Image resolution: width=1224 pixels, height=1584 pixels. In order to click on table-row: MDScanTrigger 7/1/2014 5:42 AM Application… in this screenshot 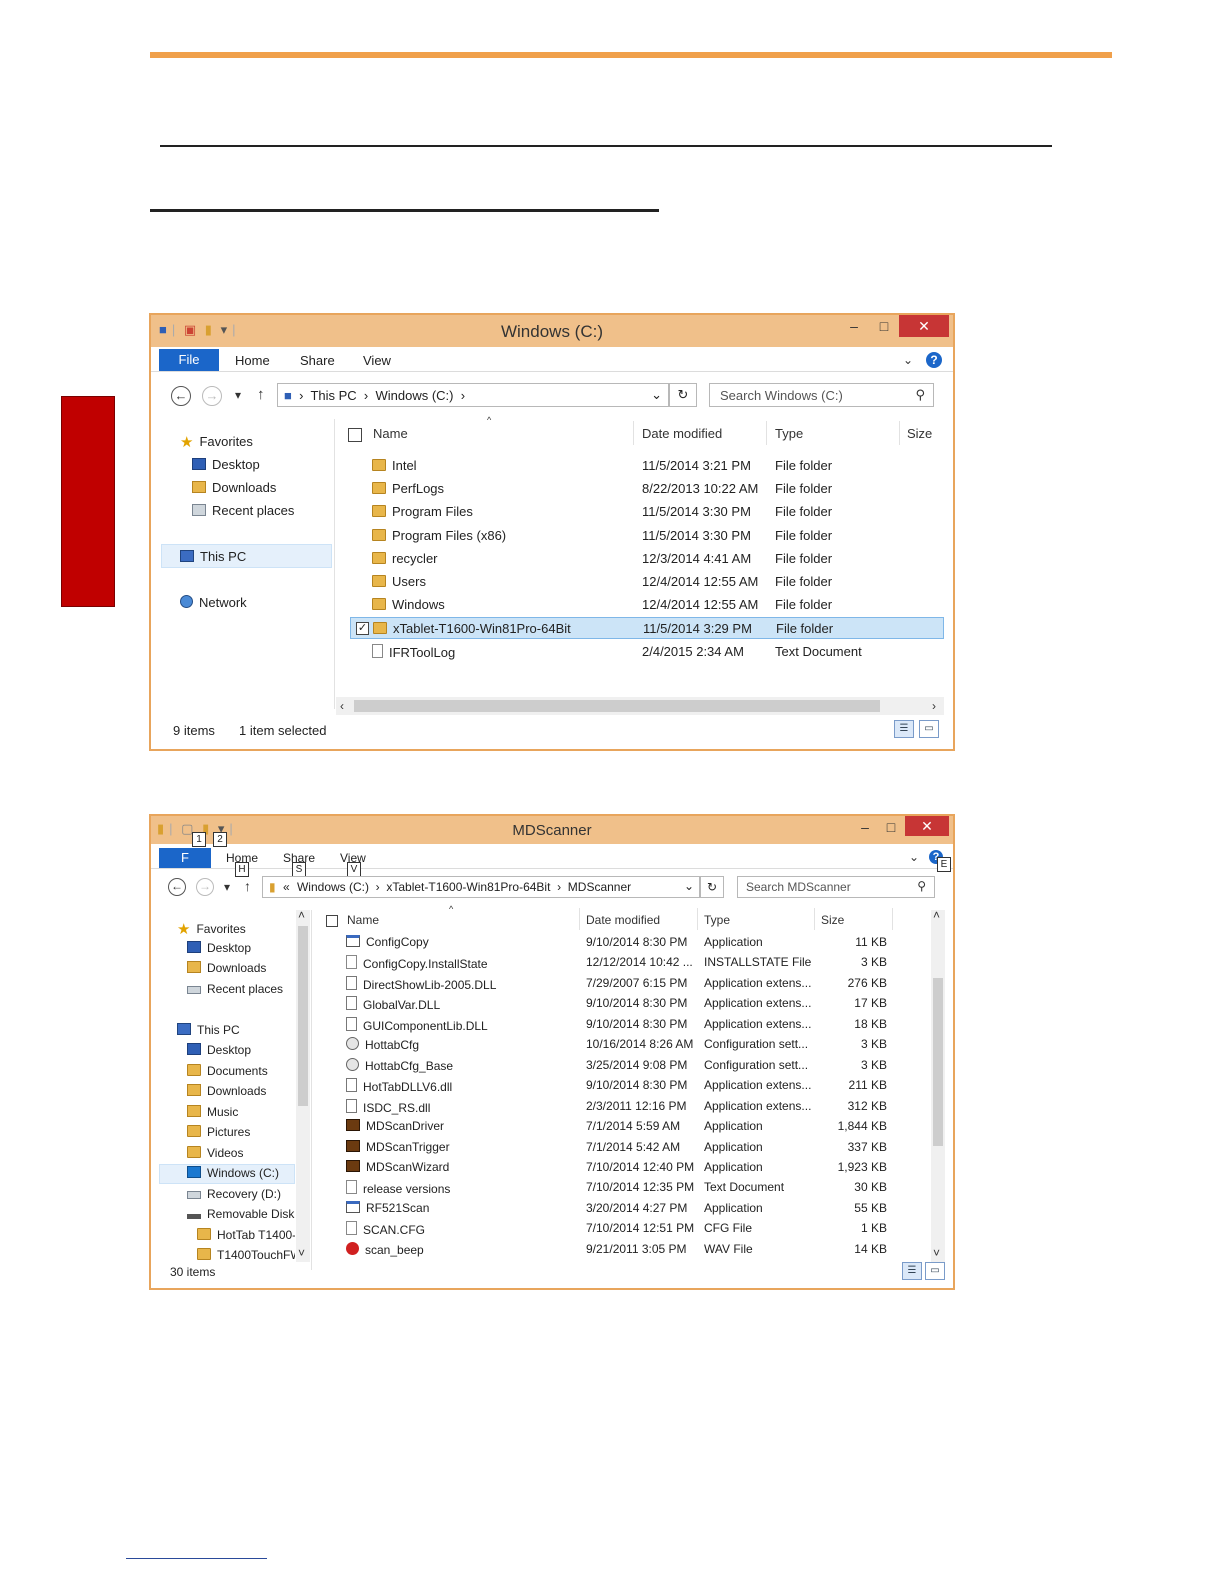, I will do `click(629, 1147)`.